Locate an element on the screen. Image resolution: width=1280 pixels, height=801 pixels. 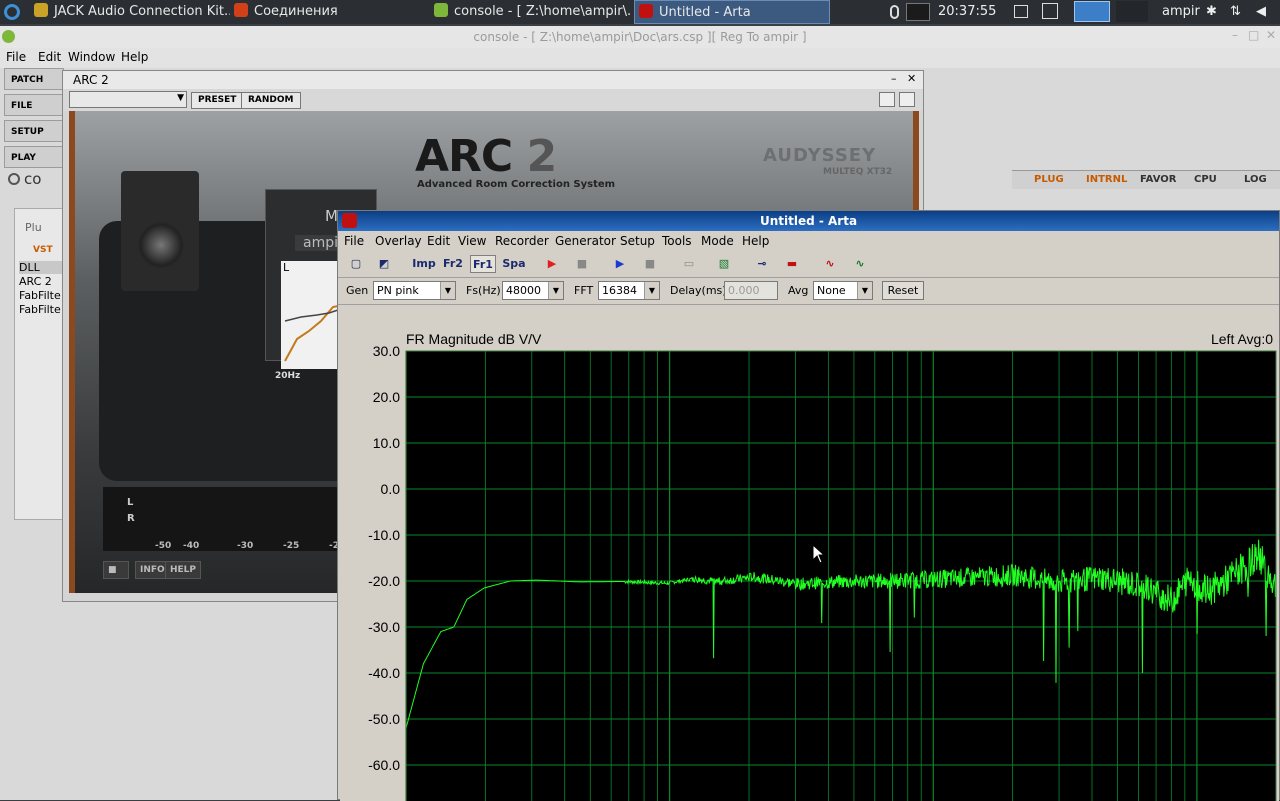
intrnl-button: INTRNL is located at coordinates (1106, 180).